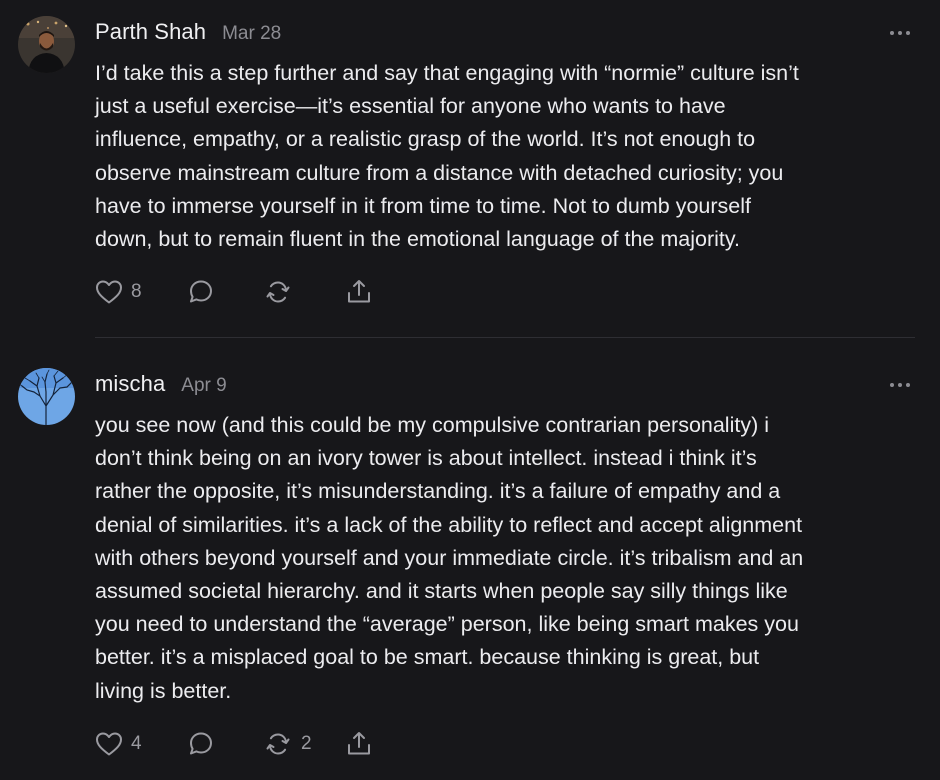  I want to click on restack-count: 2, so click(306, 743).